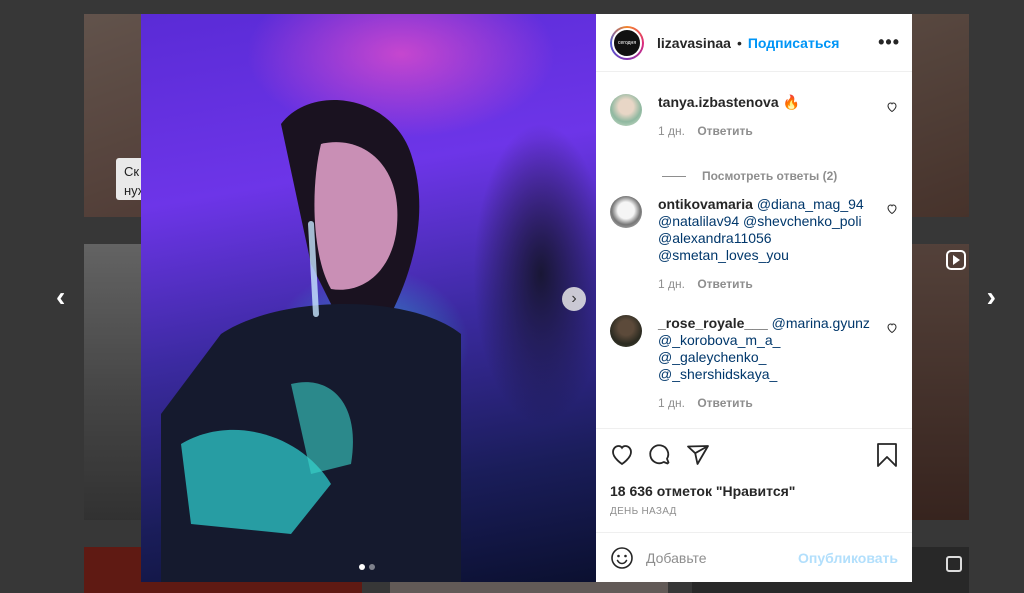 The width and height of the screenshot is (1024, 593). What do you see at coordinates (372, 567) in the screenshot?
I see `carousel-dot` at bounding box center [372, 567].